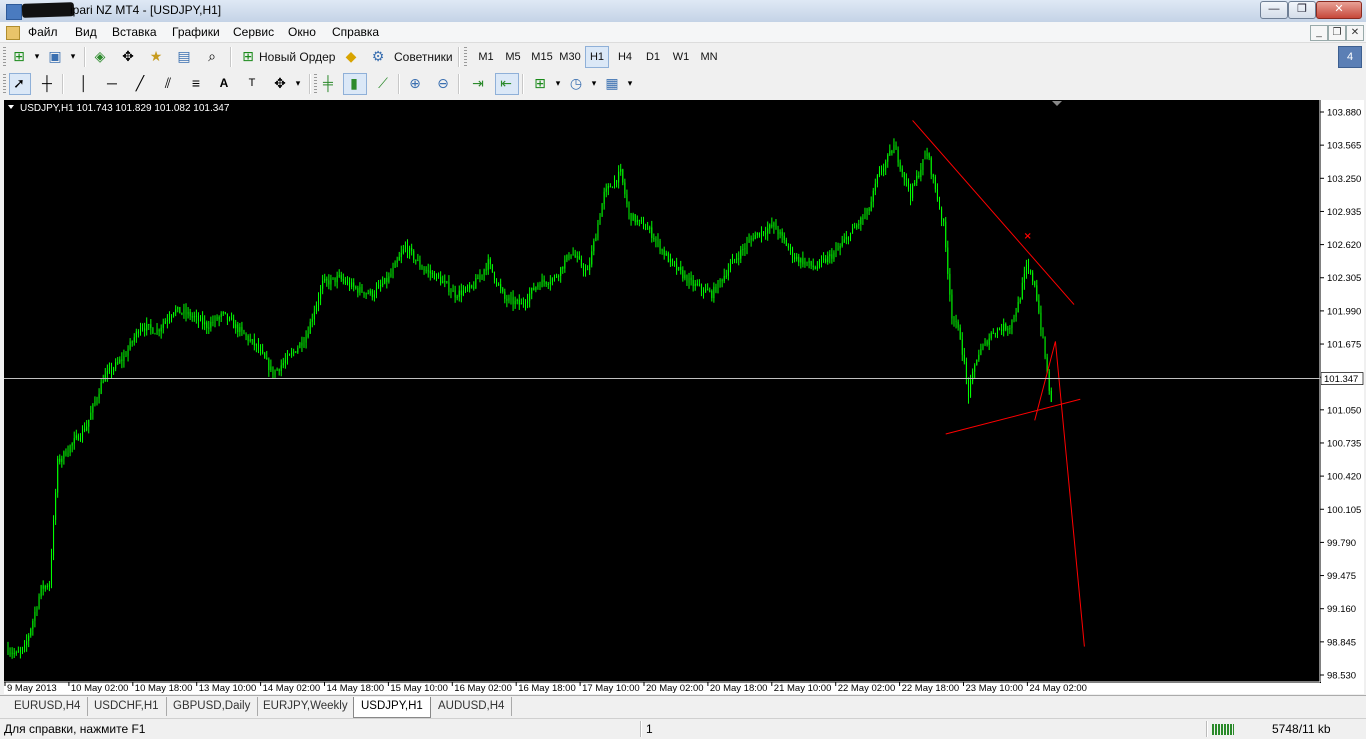  Describe the element at coordinates (297, 57) in the screenshot. I see `new-order-button: Новый Ордер` at that location.